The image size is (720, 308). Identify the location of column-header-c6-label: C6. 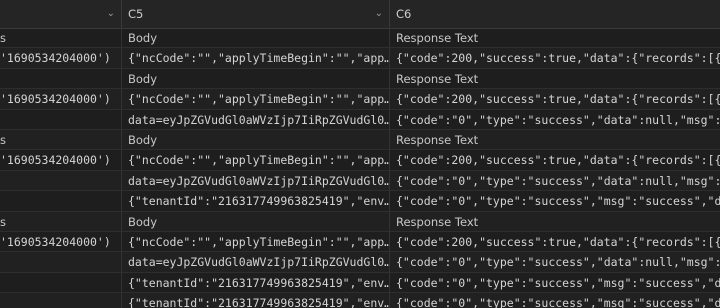
(404, 14).